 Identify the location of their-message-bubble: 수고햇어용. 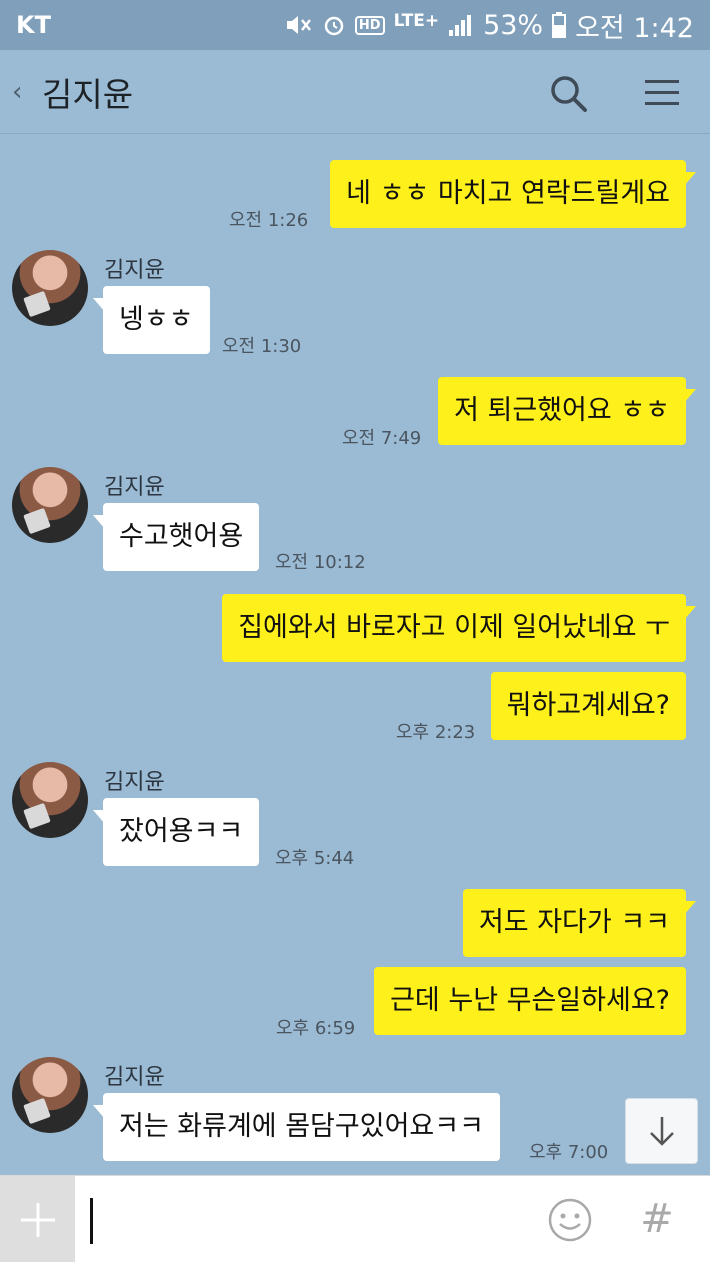
(176, 537).